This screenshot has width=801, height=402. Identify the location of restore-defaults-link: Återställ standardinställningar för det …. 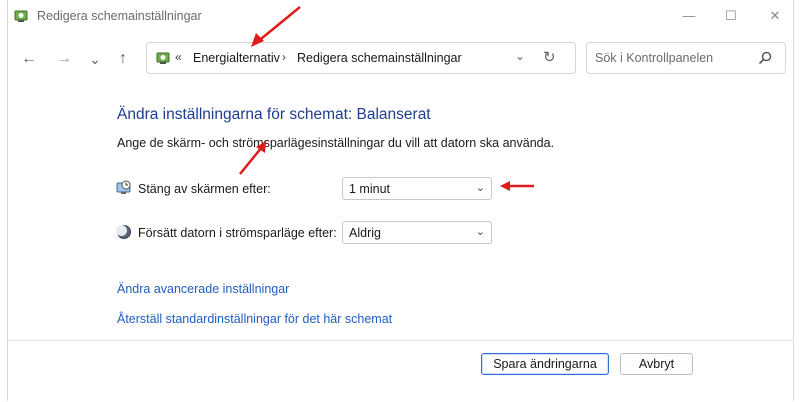
(254, 319).